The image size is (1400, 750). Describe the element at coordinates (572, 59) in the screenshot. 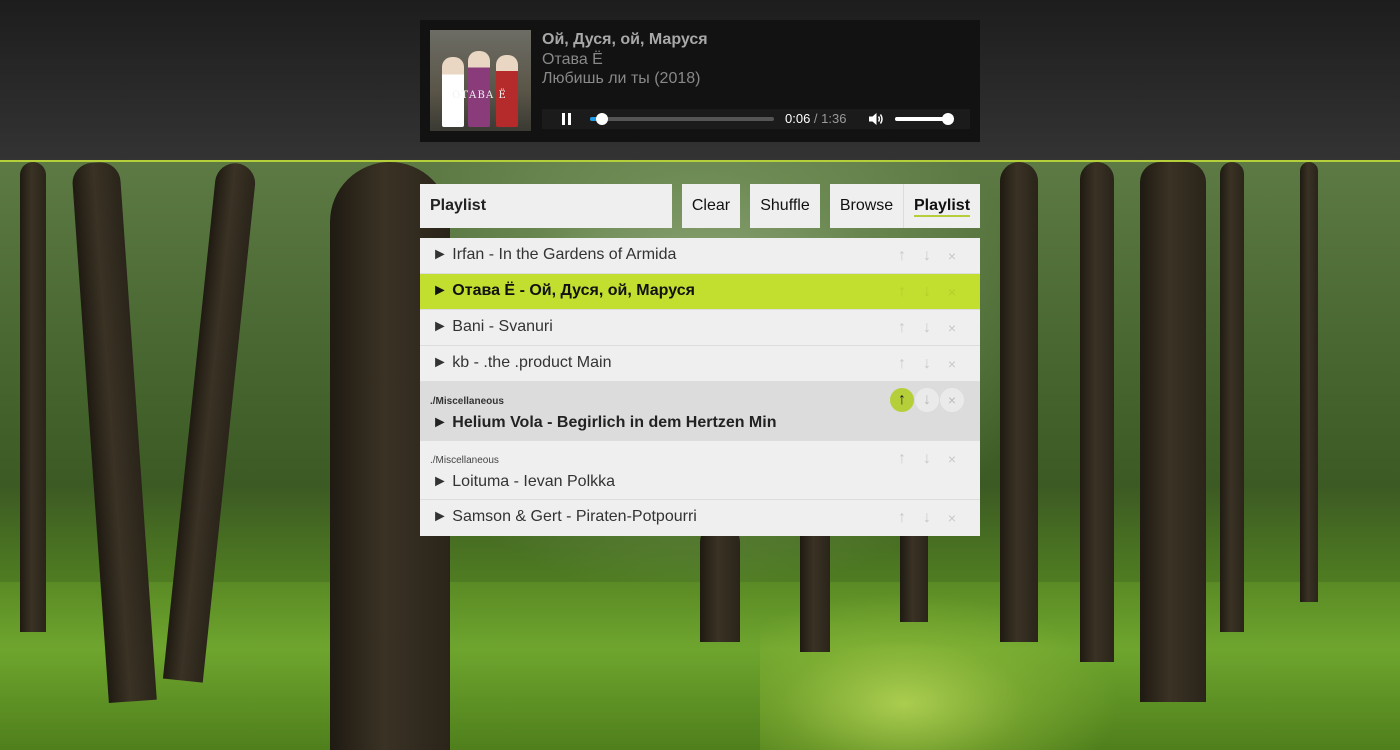

I see `track-artist: Отава Ё` at that location.